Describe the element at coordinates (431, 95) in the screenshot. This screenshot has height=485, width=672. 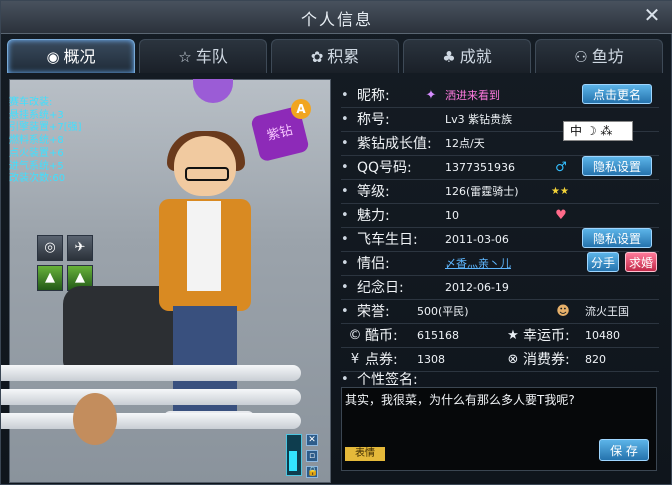
I see `nickname-icon: ✦` at that location.